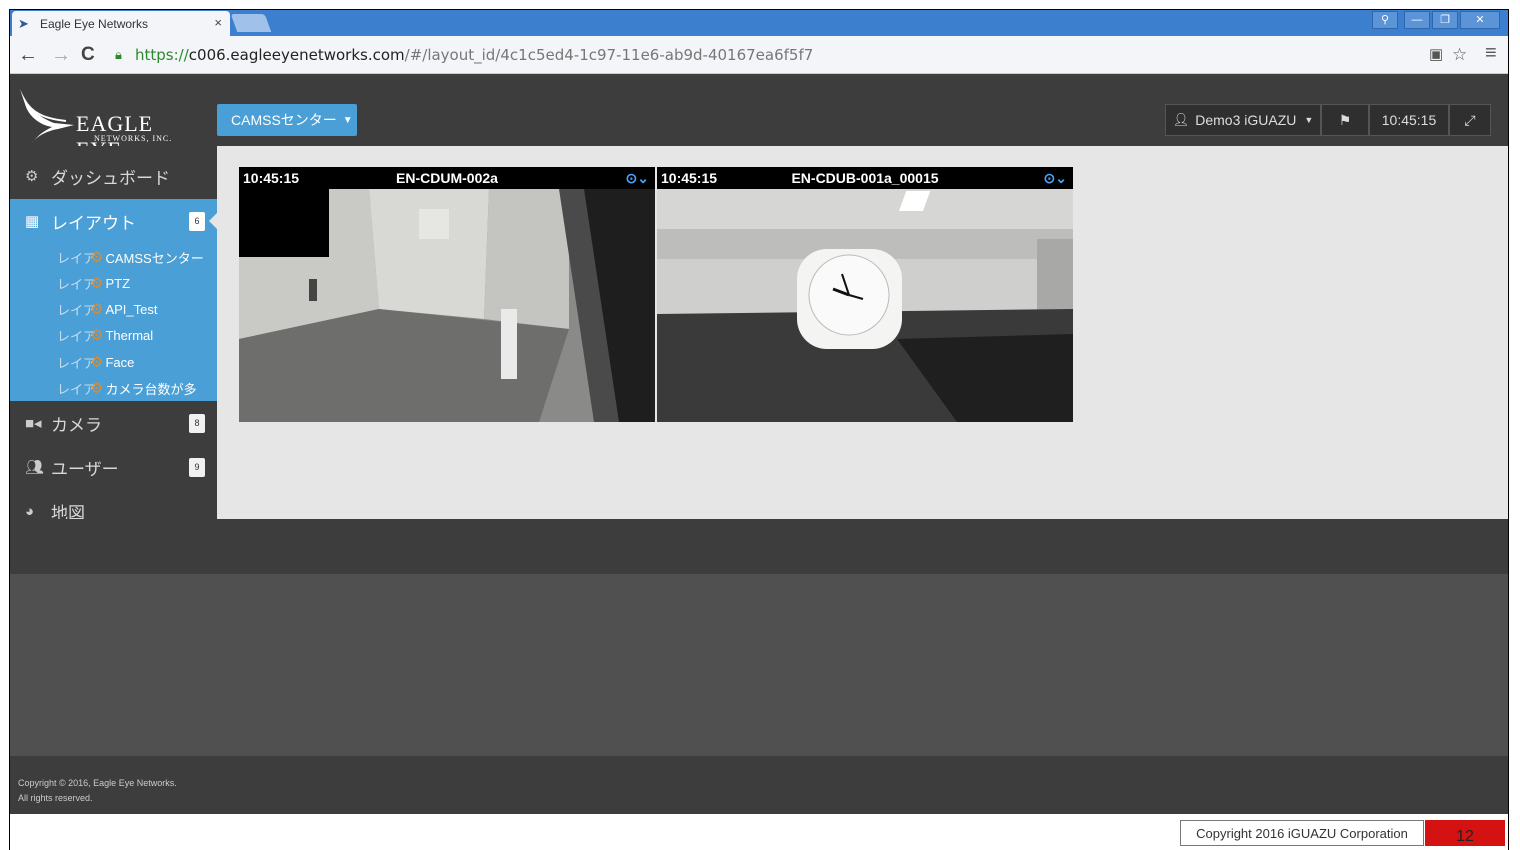 This screenshot has height=850, width=1520. What do you see at coordinates (1302, 833) in the screenshot?
I see `slide-copyright: Copyright 2016 iGUAZU Corporation` at bounding box center [1302, 833].